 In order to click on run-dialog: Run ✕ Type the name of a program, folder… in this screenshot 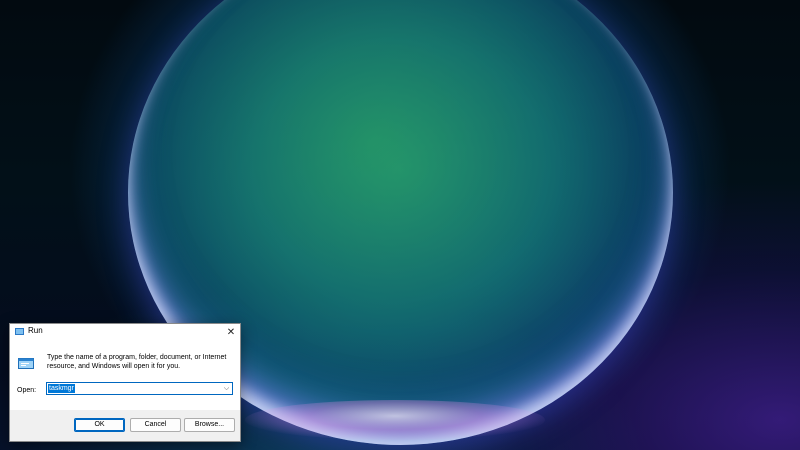, I will do `click(125, 382)`.